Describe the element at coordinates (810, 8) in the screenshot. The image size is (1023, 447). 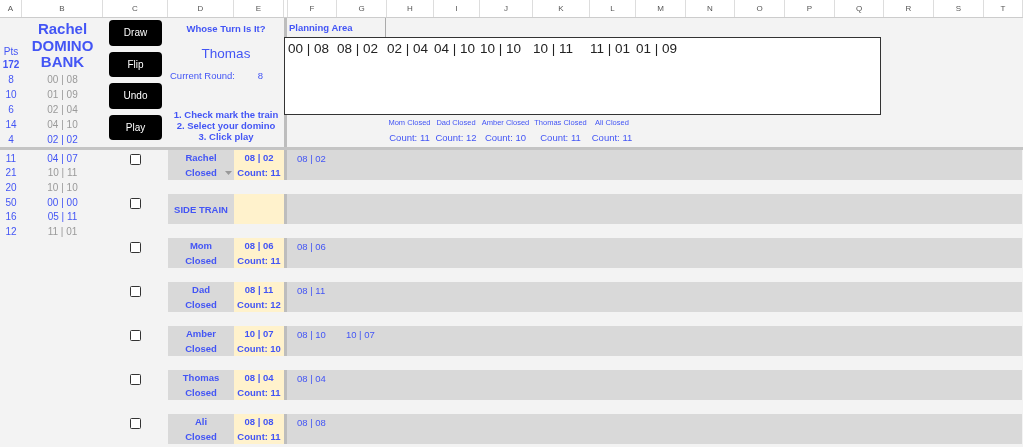
I see `column-header: P` at that location.